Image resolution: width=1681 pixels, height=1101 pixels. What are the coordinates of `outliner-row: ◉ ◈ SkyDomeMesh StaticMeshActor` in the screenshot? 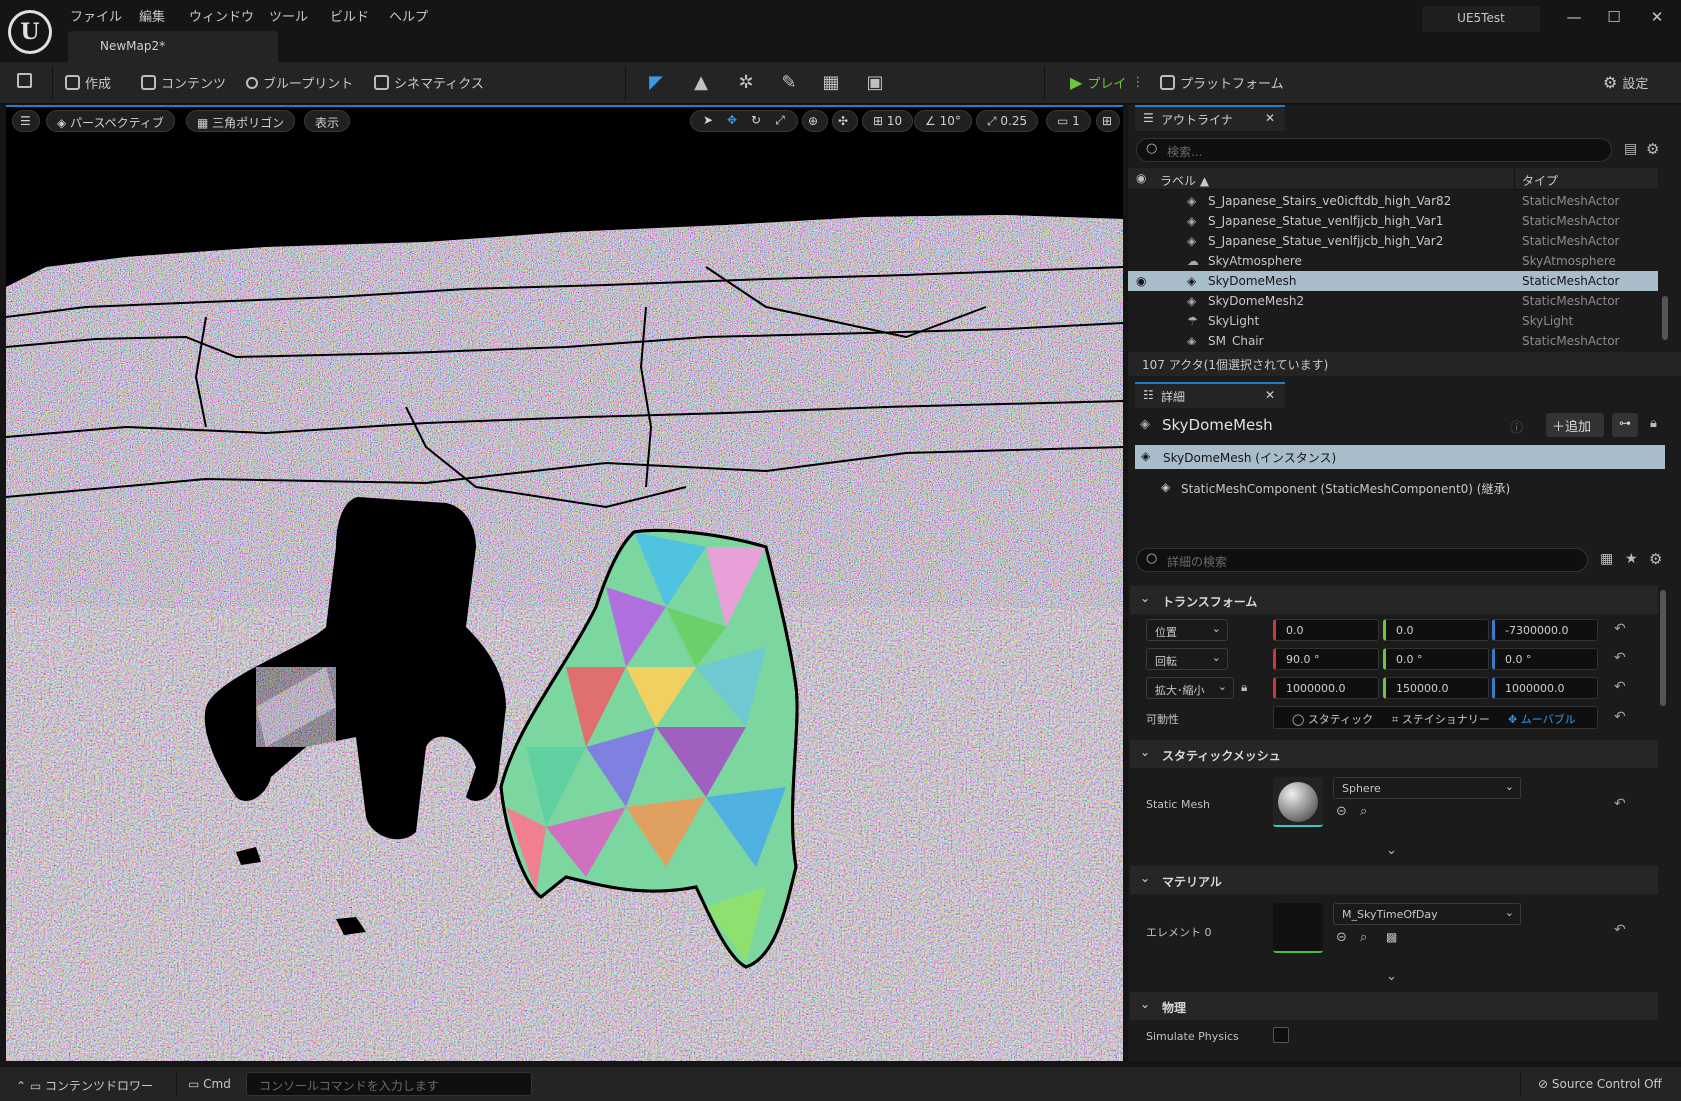 It's located at (1393, 281).